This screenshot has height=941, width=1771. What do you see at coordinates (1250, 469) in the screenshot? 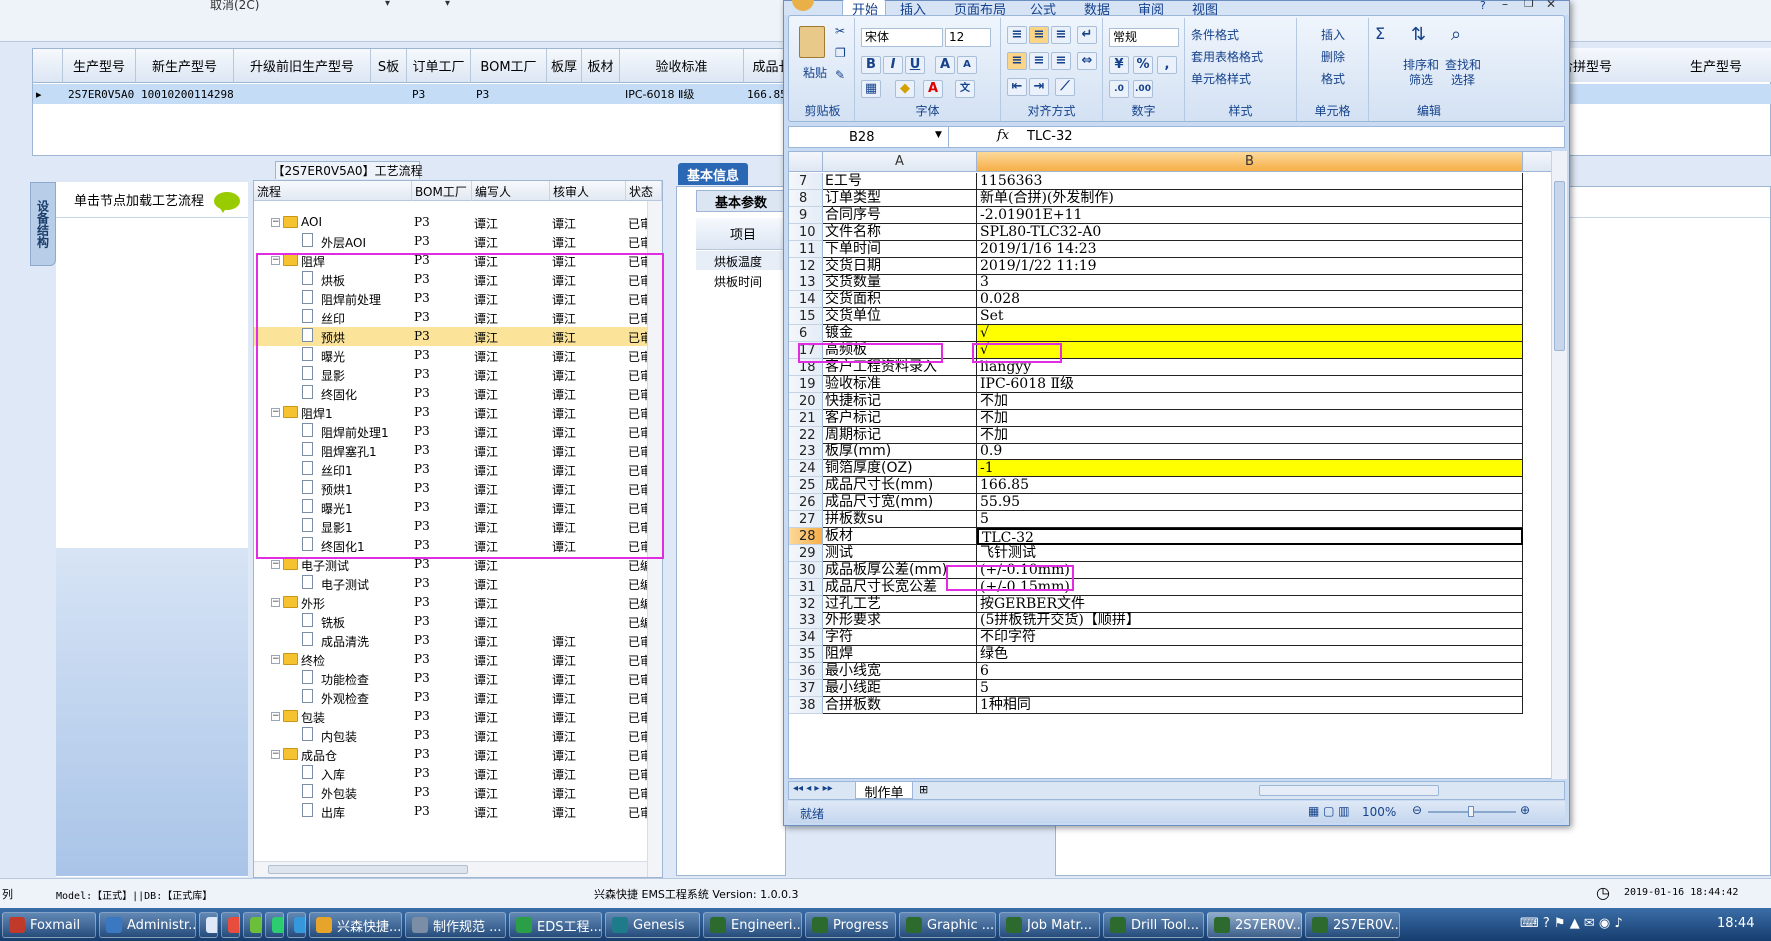
I see `cell-b: -1` at bounding box center [1250, 469].